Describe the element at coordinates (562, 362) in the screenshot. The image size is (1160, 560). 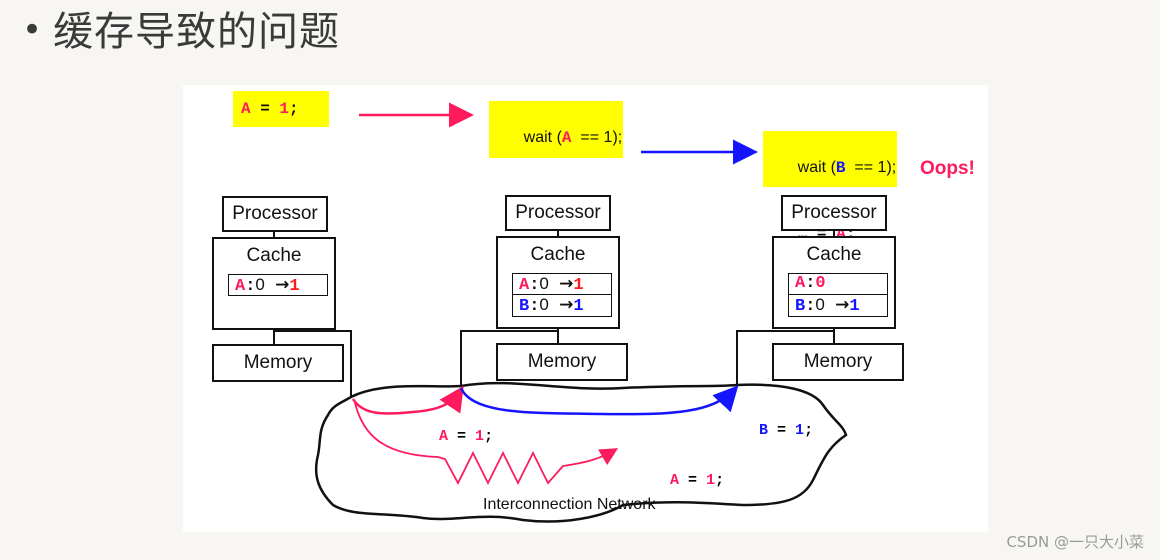
I see `memory-box-2: Memory` at that location.